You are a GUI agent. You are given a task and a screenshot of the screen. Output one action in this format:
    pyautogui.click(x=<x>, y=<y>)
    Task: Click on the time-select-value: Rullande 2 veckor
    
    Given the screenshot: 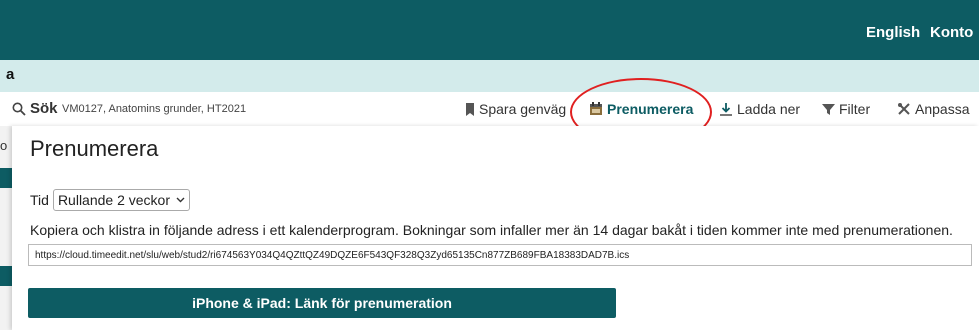 What is the action you would take?
    pyautogui.click(x=113, y=200)
    